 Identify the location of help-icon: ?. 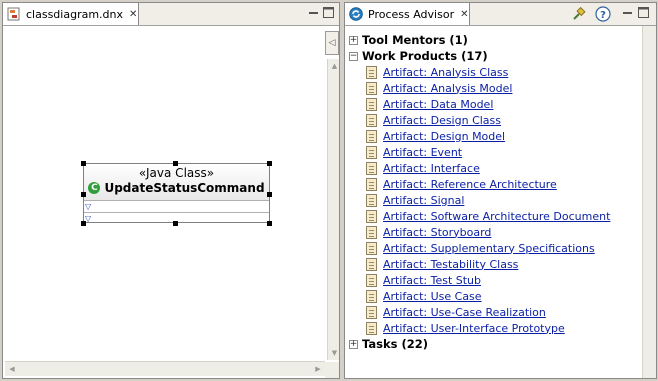
(603, 14).